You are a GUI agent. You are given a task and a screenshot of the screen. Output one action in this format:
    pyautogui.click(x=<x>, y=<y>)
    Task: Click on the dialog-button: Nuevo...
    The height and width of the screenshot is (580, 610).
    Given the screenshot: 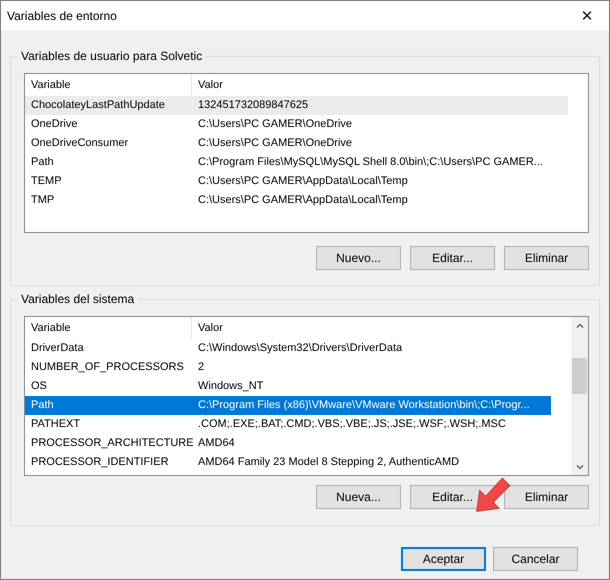 What is the action you would take?
    pyautogui.click(x=358, y=258)
    